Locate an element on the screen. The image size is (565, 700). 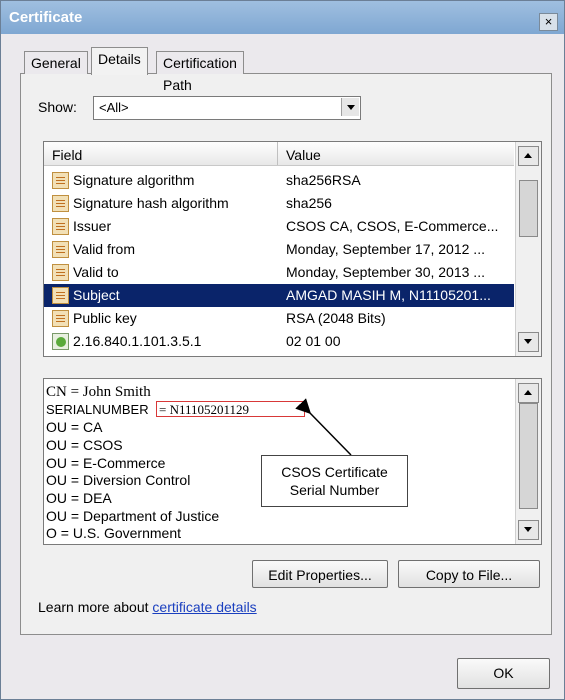
detail-cn: CN = John Smith is located at coordinates (98, 392).